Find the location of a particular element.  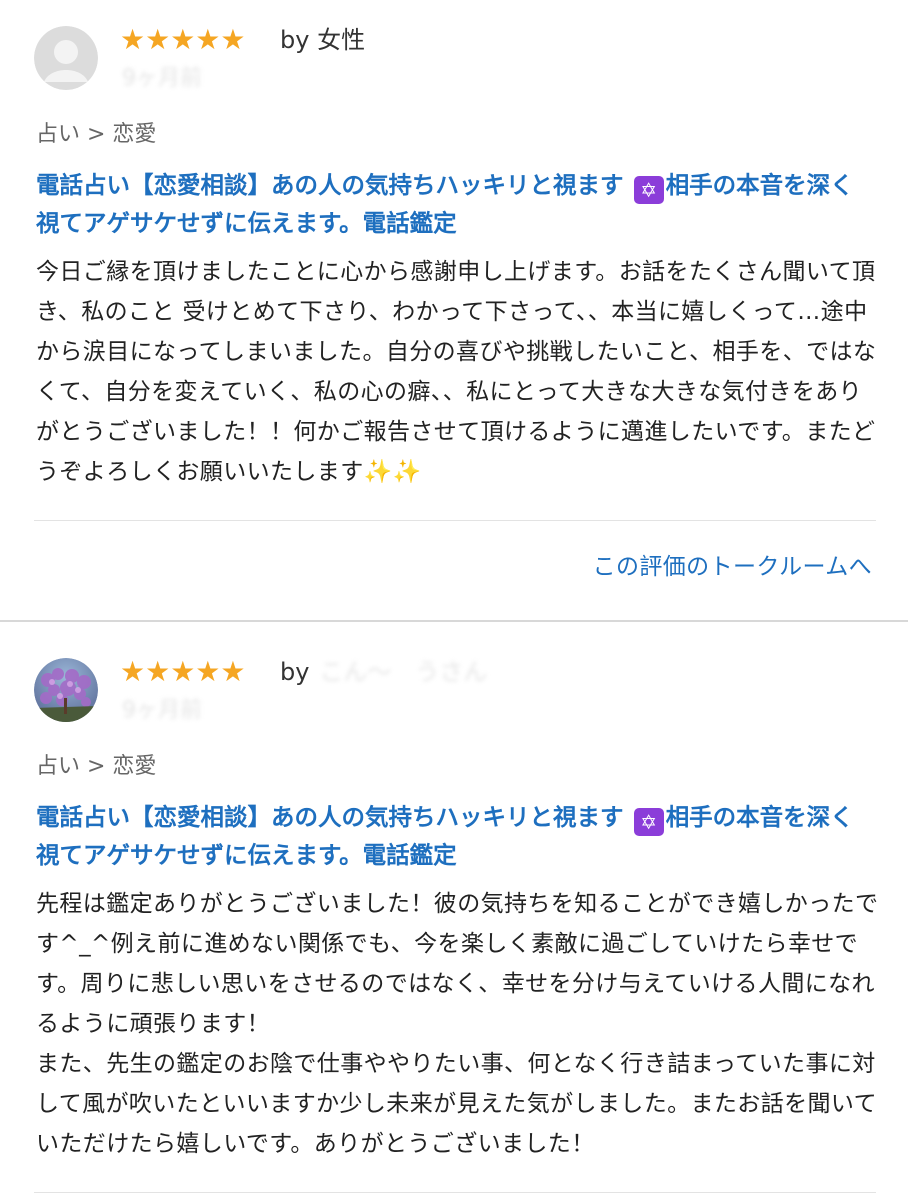

by-label: by is located at coordinates (295, 672).